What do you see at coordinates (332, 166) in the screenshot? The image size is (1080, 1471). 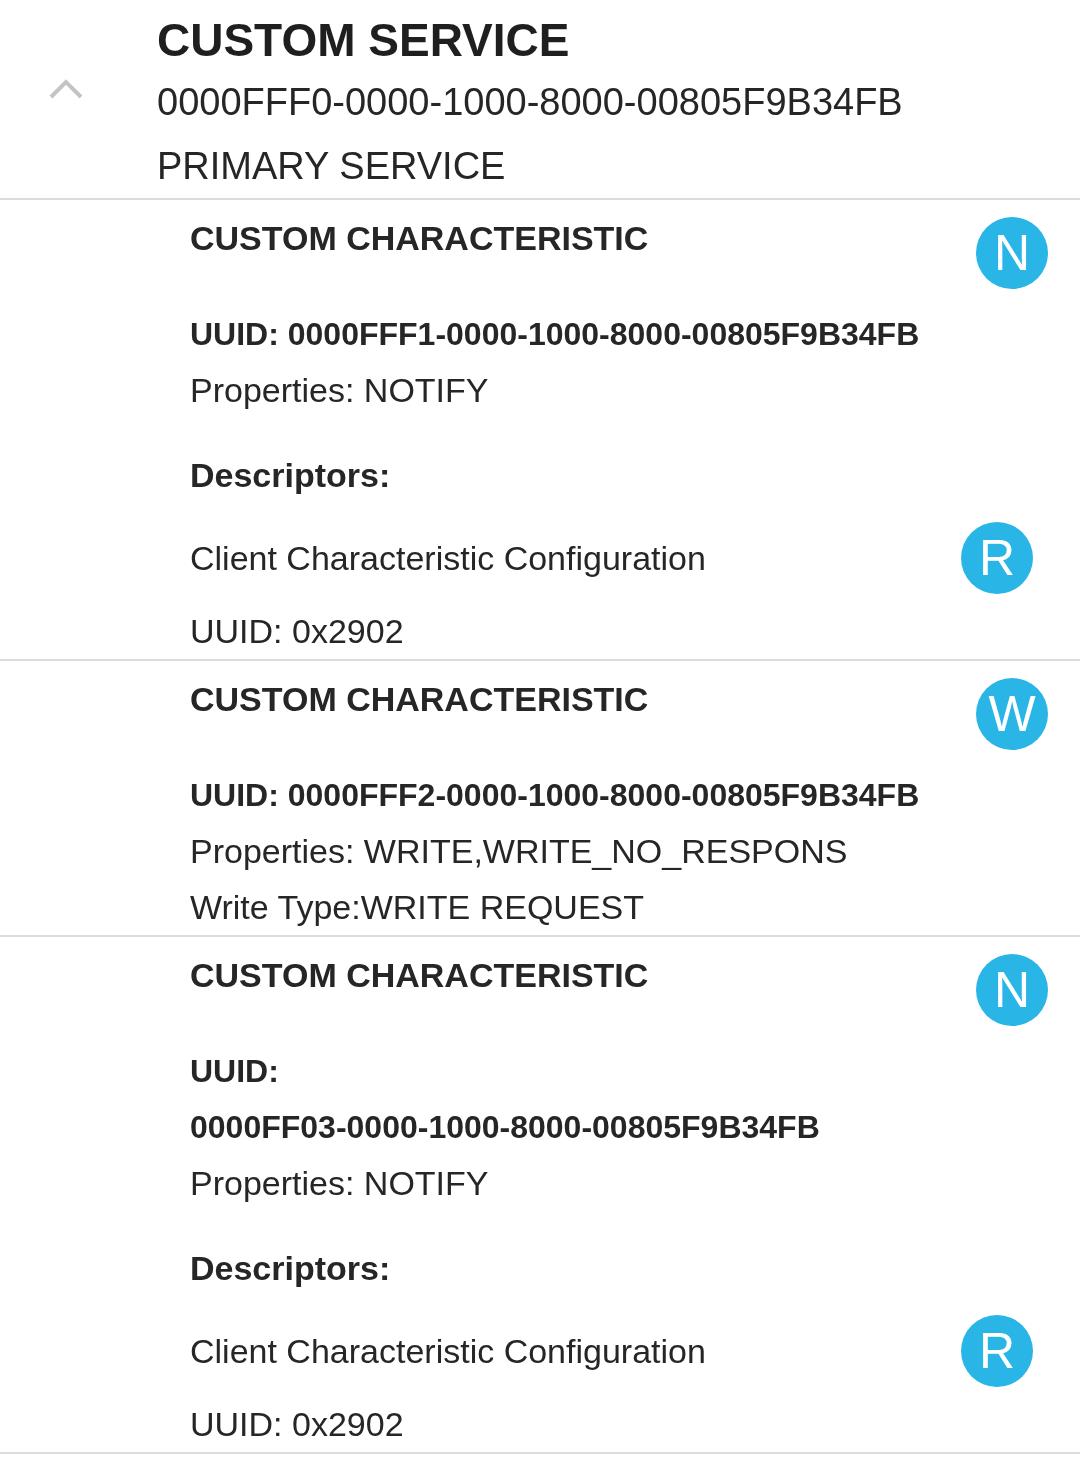 I see `service-type: PRIMARY SERVICE` at bounding box center [332, 166].